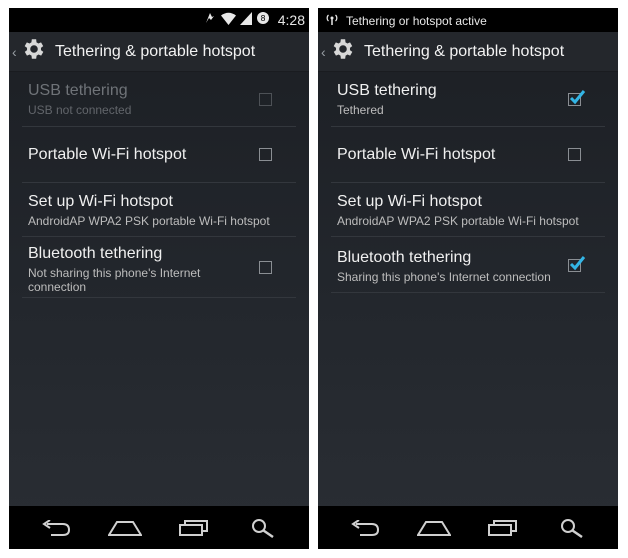 Image resolution: width=628 pixels, height=558 pixels. Describe the element at coordinates (444, 277) in the screenshot. I see `item-summary: Sharing this phone's Internet connection` at that location.